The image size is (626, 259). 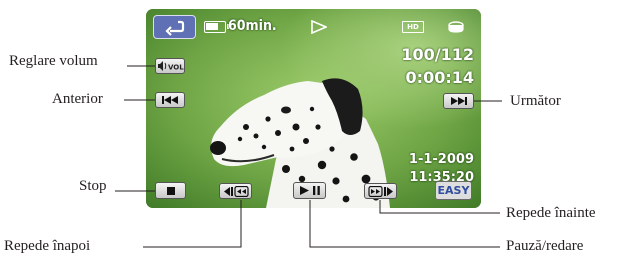 I want to click on play-indicator-icon, so click(x=319, y=27).